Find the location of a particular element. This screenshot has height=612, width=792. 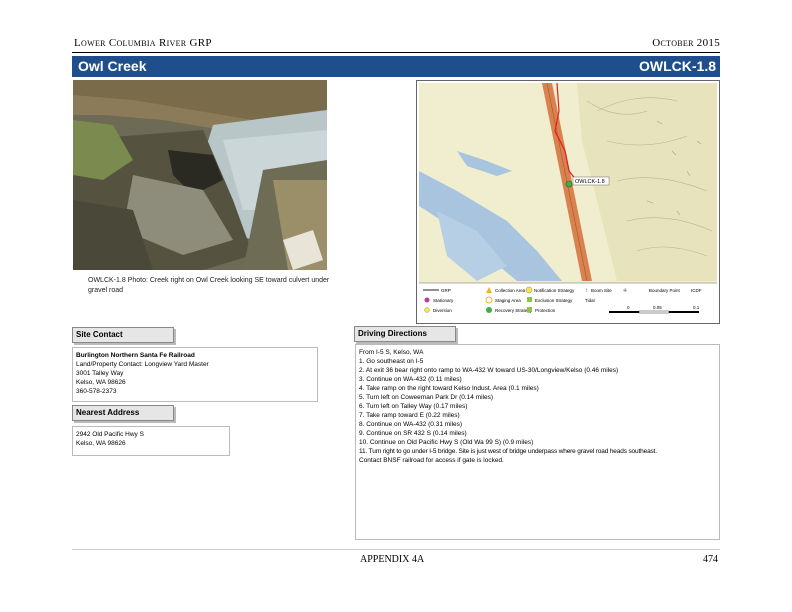

nearest-address-box: 2942 Old Pacific Hwy S Kelso, WA 98626 is located at coordinates (151, 441).